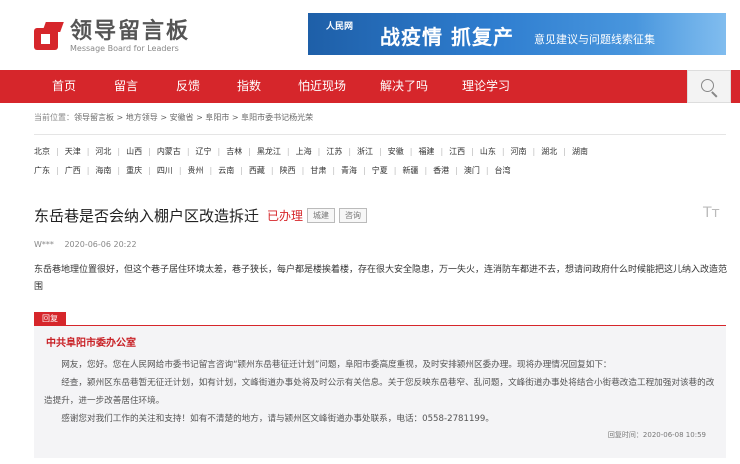  Describe the element at coordinates (124, 48) in the screenshot. I see `logo-subtitle: Message Board for Leaders` at that location.